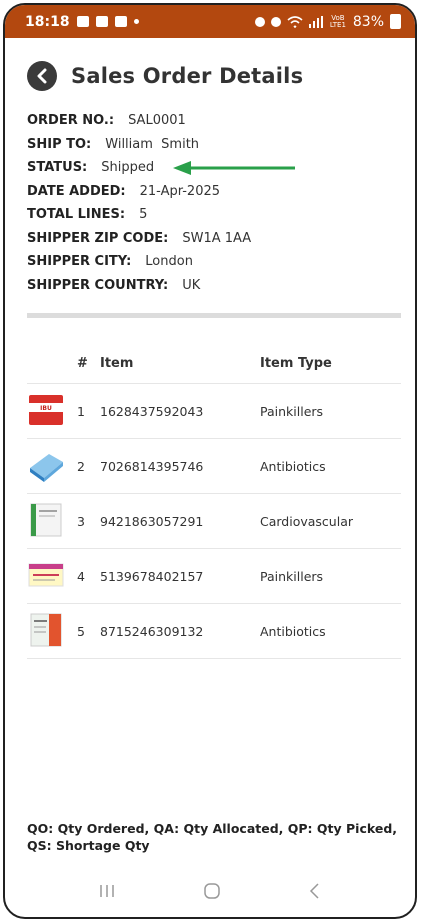 The height and width of the screenshot is (924, 422). What do you see at coordinates (152, 411) in the screenshot?
I see `row-item: 1628437592043` at bounding box center [152, 411].